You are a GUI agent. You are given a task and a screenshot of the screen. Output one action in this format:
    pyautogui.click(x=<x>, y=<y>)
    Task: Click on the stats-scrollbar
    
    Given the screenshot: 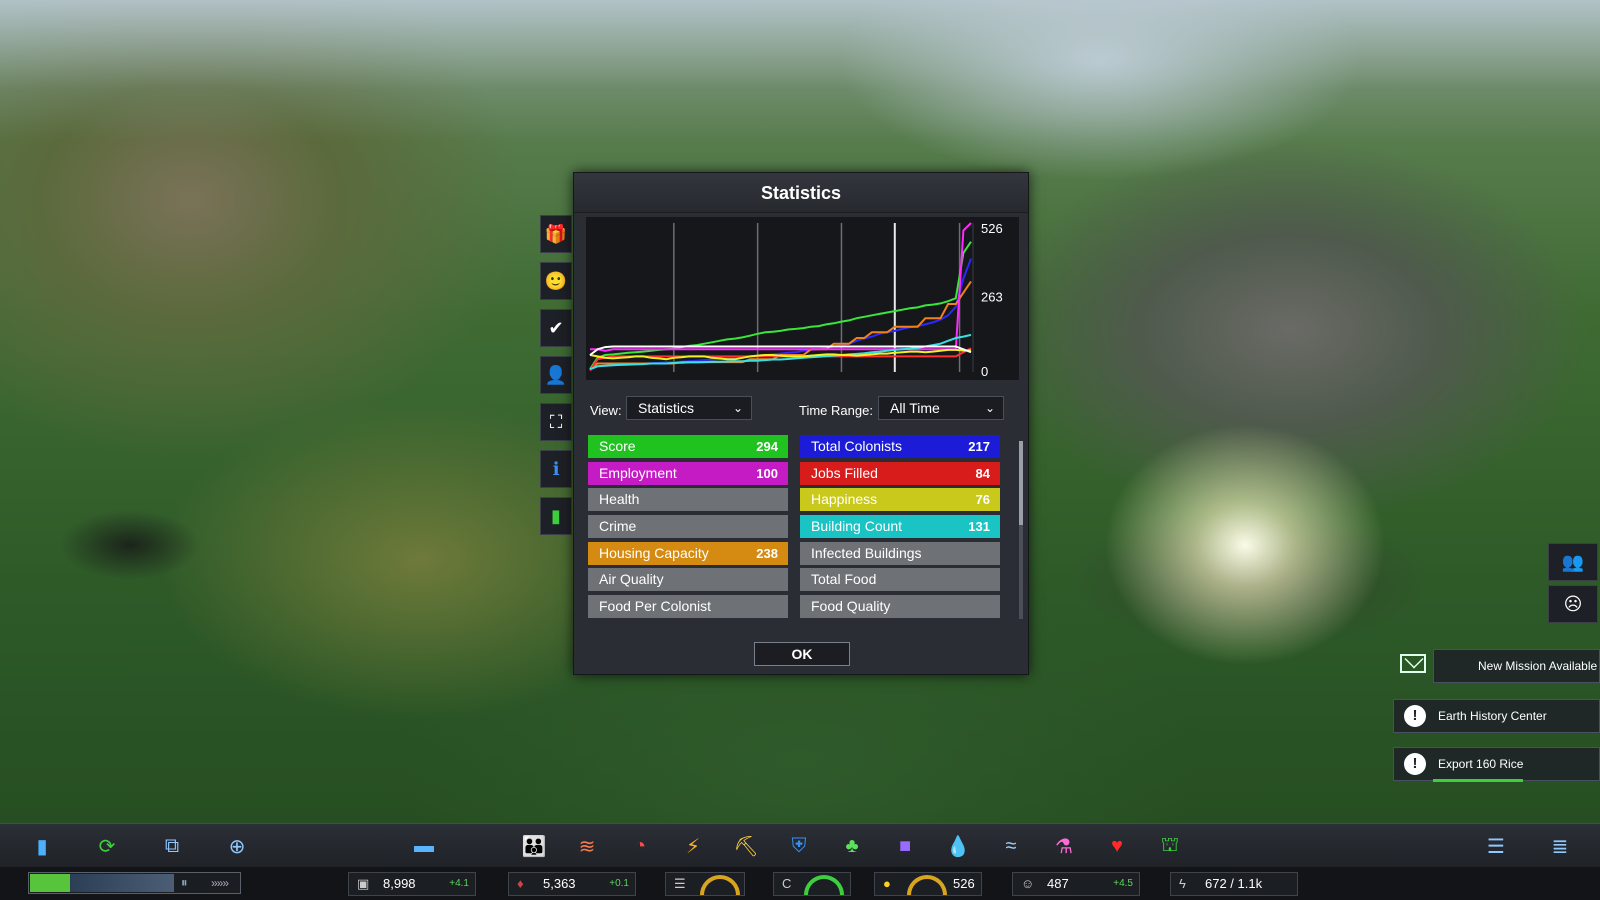 What is the action you would take?
    pyautogui.click(x=1021, y=530)
    